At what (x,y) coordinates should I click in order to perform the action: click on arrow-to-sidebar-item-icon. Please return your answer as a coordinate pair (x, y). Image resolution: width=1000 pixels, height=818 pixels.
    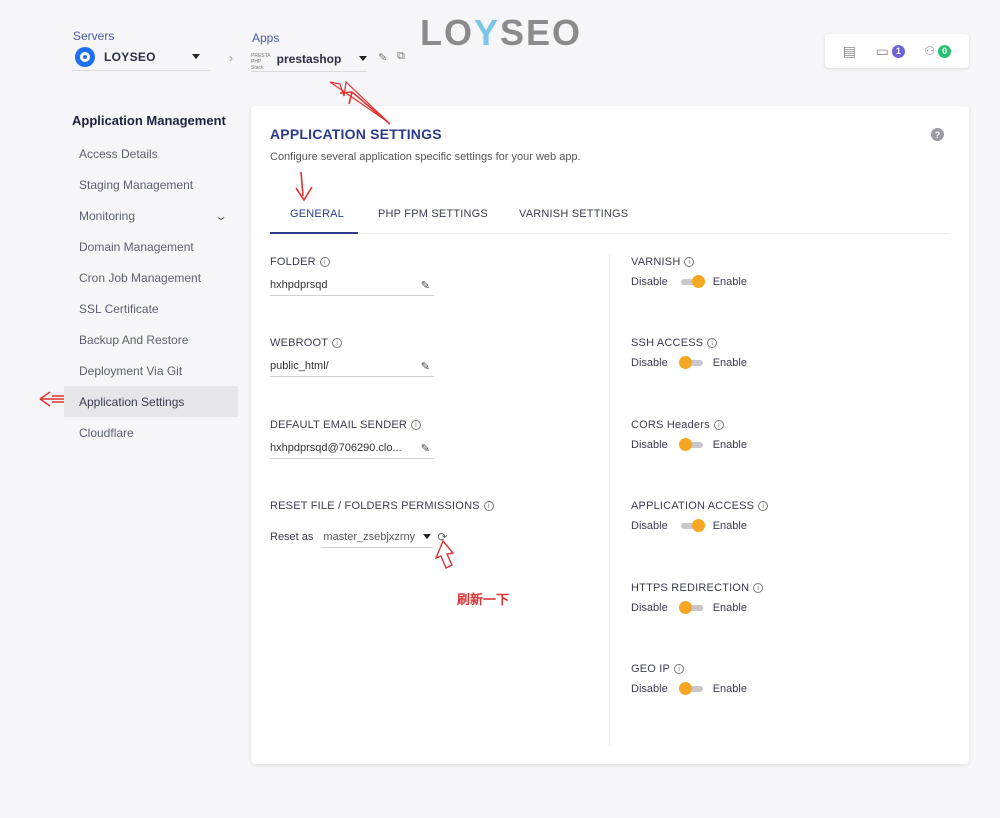
    Looking at the image, I should click on (51, 399).